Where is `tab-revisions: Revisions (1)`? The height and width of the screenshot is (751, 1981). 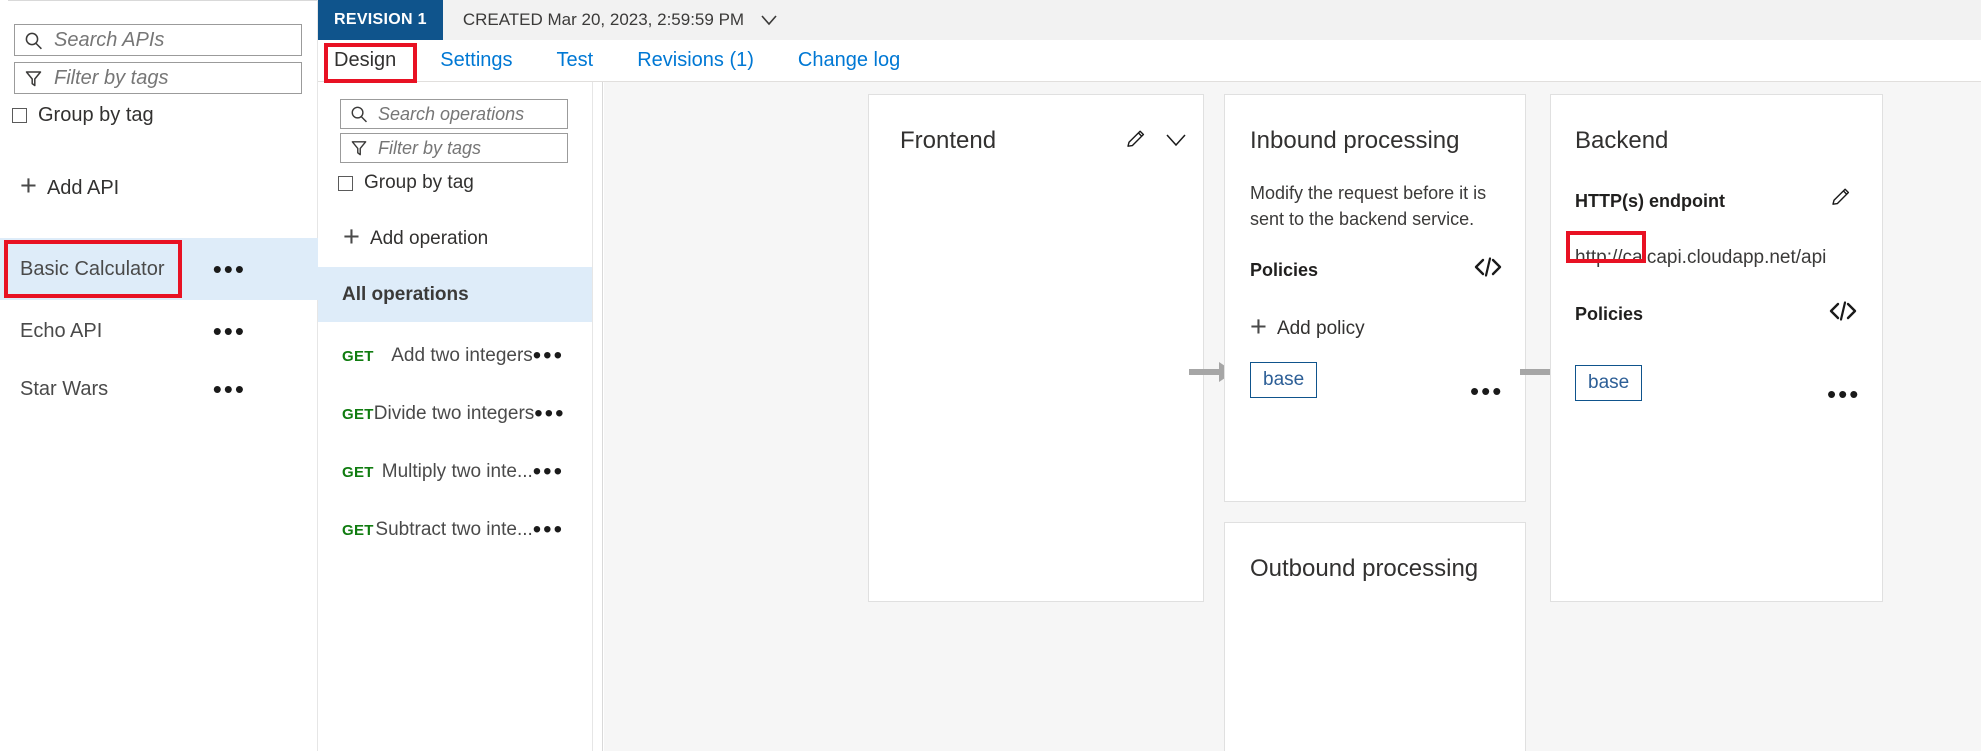
tab-revisions: Revisions (1) is located at coordinates (695, 60).